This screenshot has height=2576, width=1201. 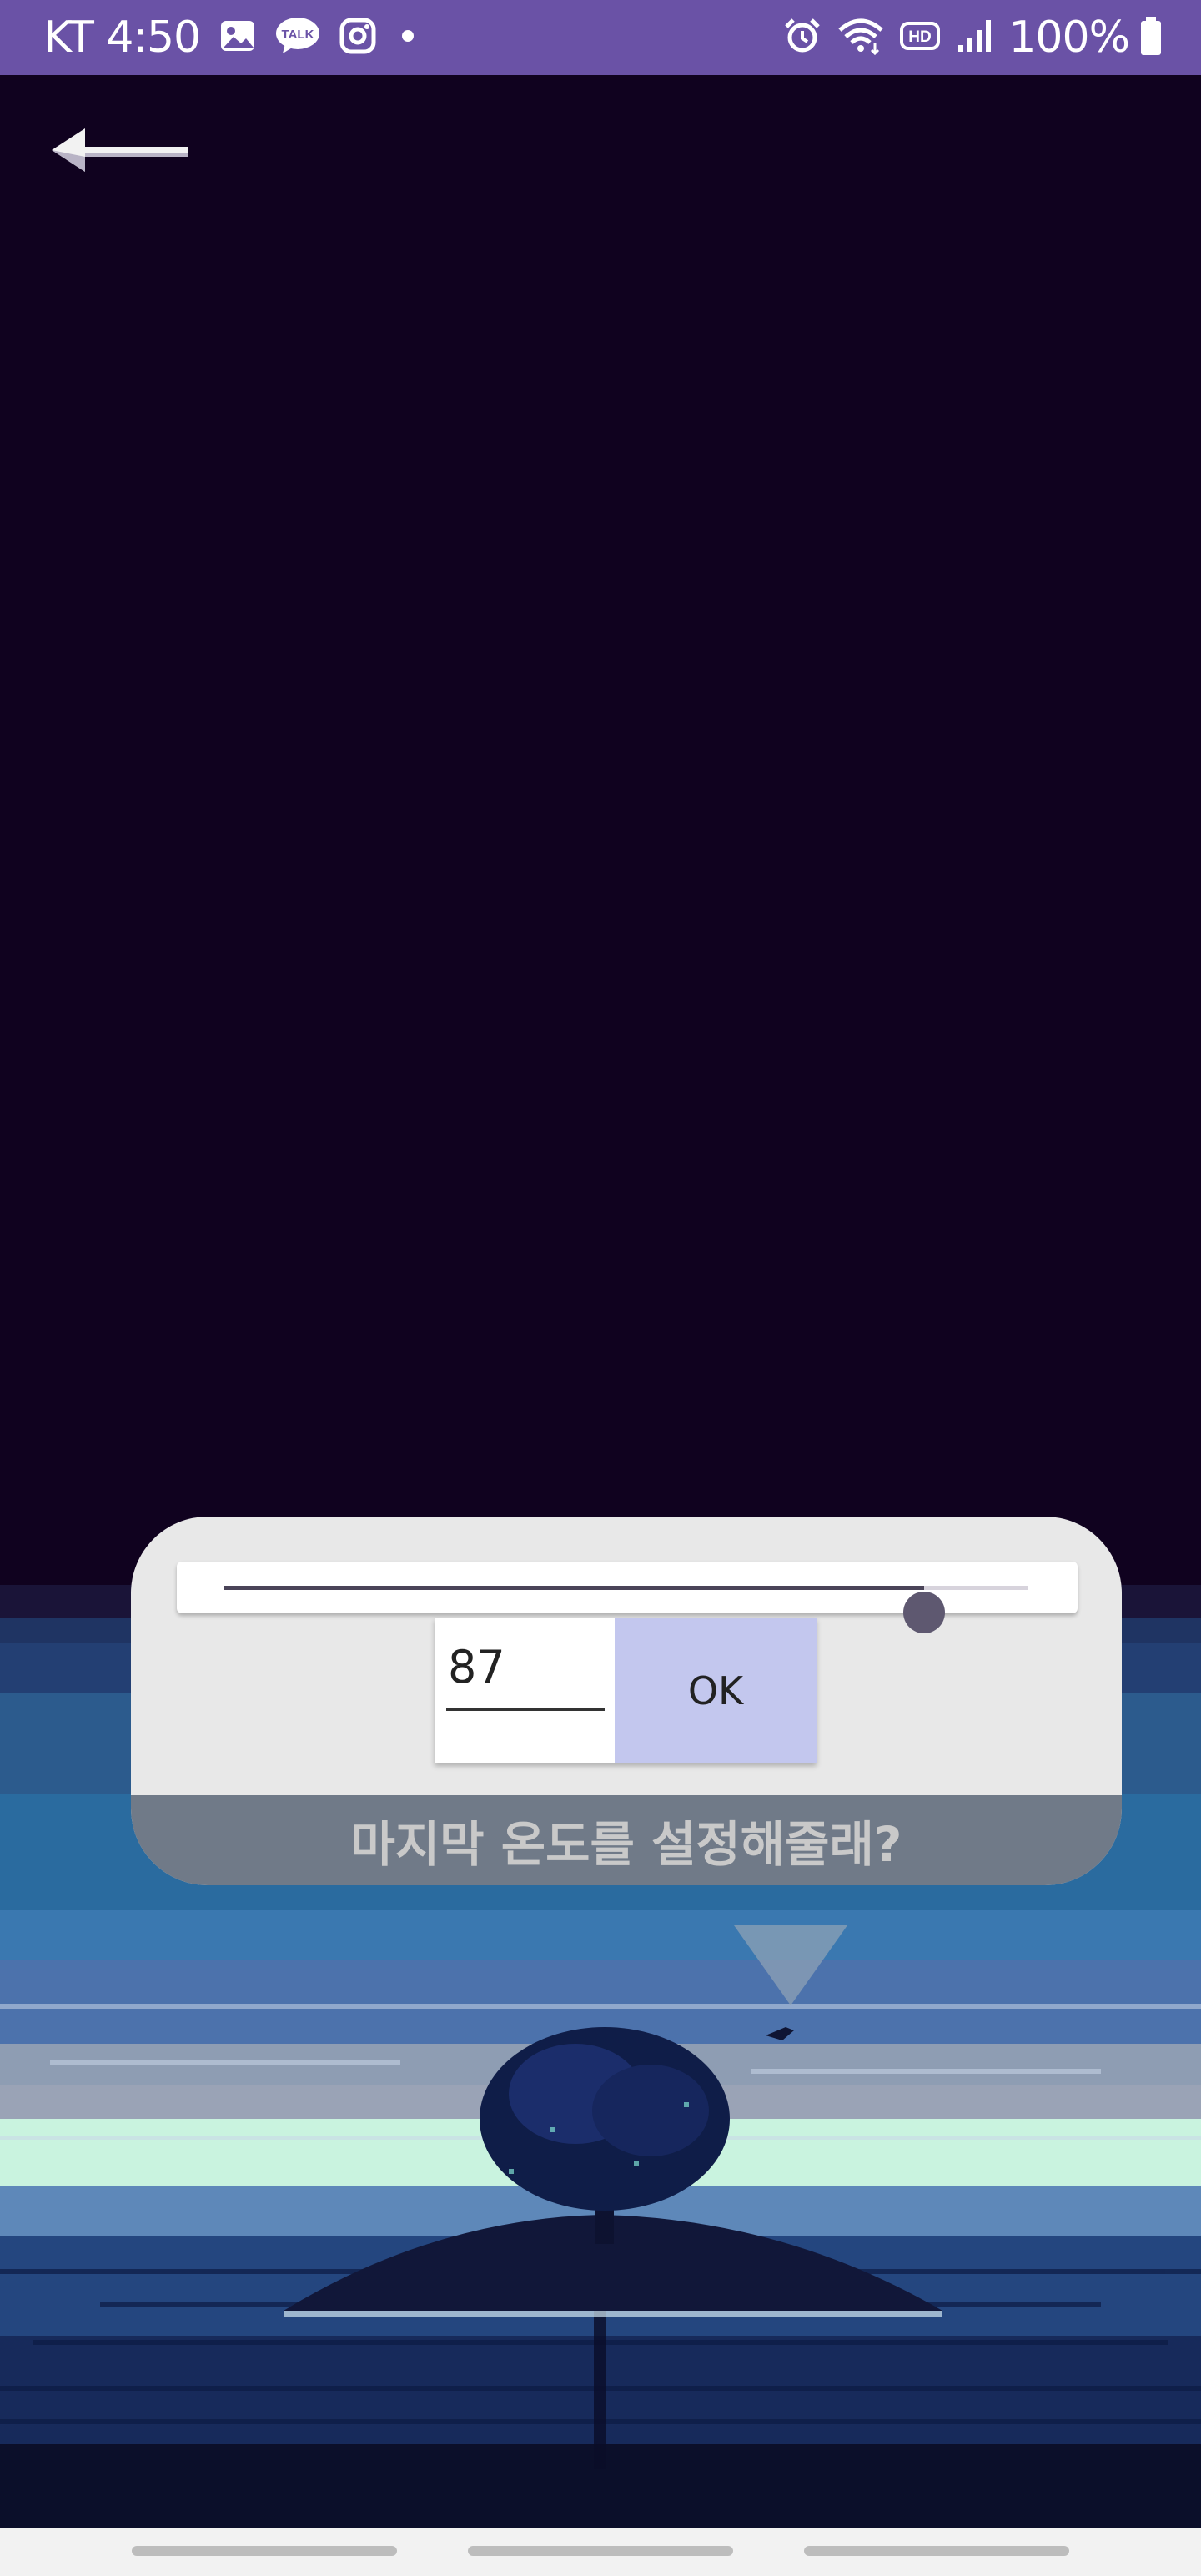 What do you see at coordinates (626, 1609) in the screenshot?
I see `temperature-slider` at bounding box center [626, 1609].